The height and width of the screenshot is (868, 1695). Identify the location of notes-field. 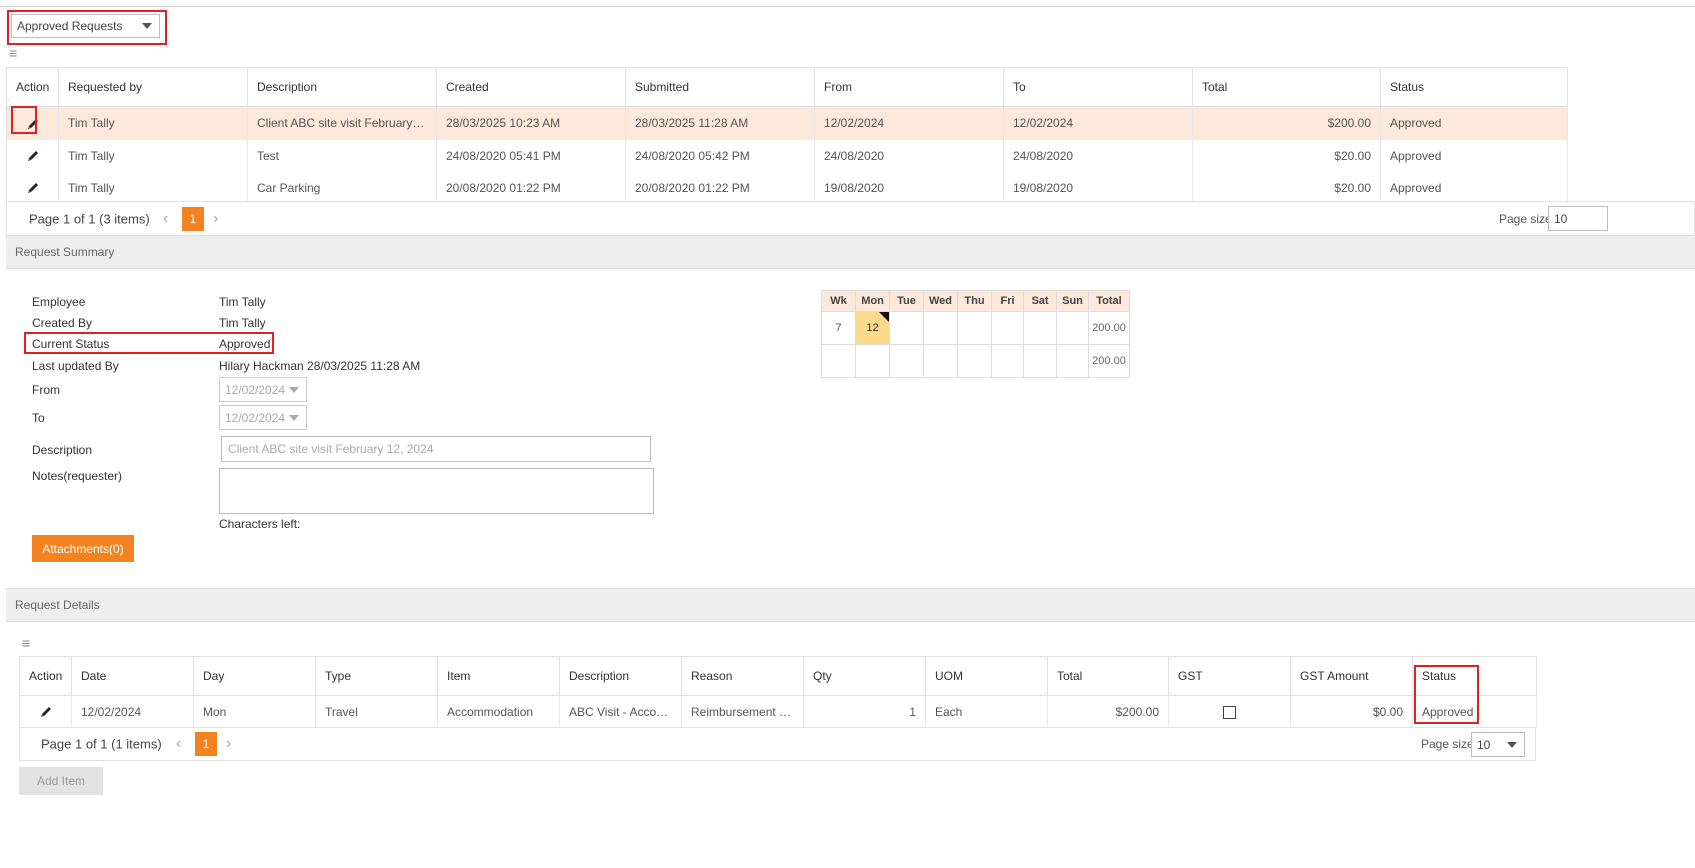
(436, 491).